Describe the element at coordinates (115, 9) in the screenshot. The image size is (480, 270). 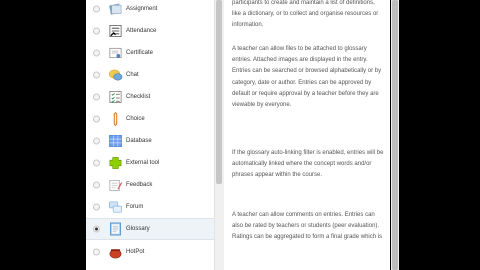
I see `assignment-icon` at that location.